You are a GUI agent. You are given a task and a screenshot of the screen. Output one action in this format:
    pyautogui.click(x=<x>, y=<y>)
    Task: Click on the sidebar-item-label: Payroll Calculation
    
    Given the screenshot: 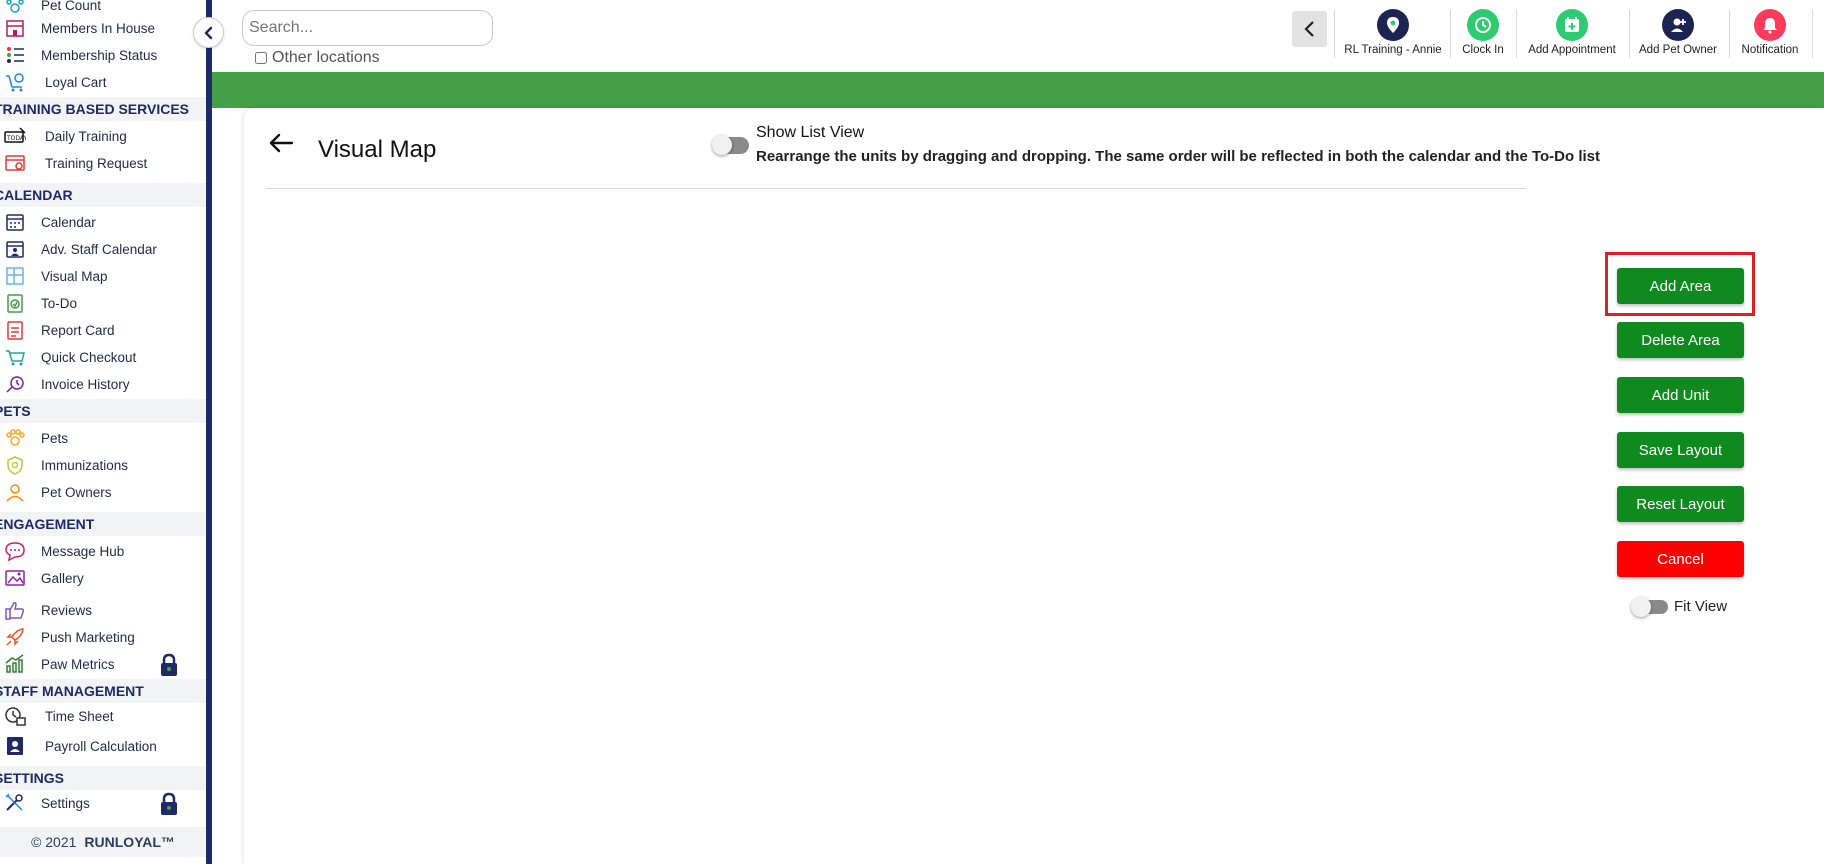 What is the action you would take?
    pyautogui.click(x=101, y=746)
    